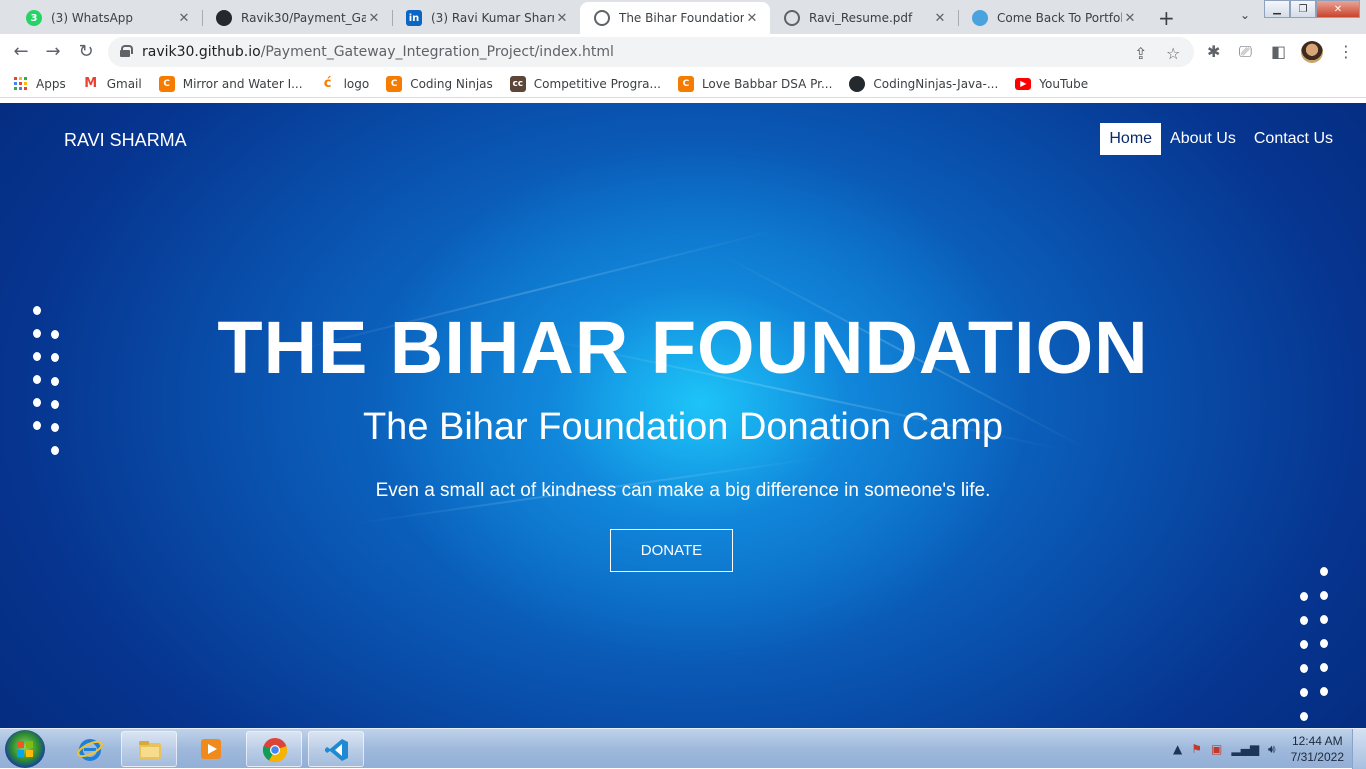  I want to click on hero-title: THE BIHAR FOUNDATION, so click(683, 347).